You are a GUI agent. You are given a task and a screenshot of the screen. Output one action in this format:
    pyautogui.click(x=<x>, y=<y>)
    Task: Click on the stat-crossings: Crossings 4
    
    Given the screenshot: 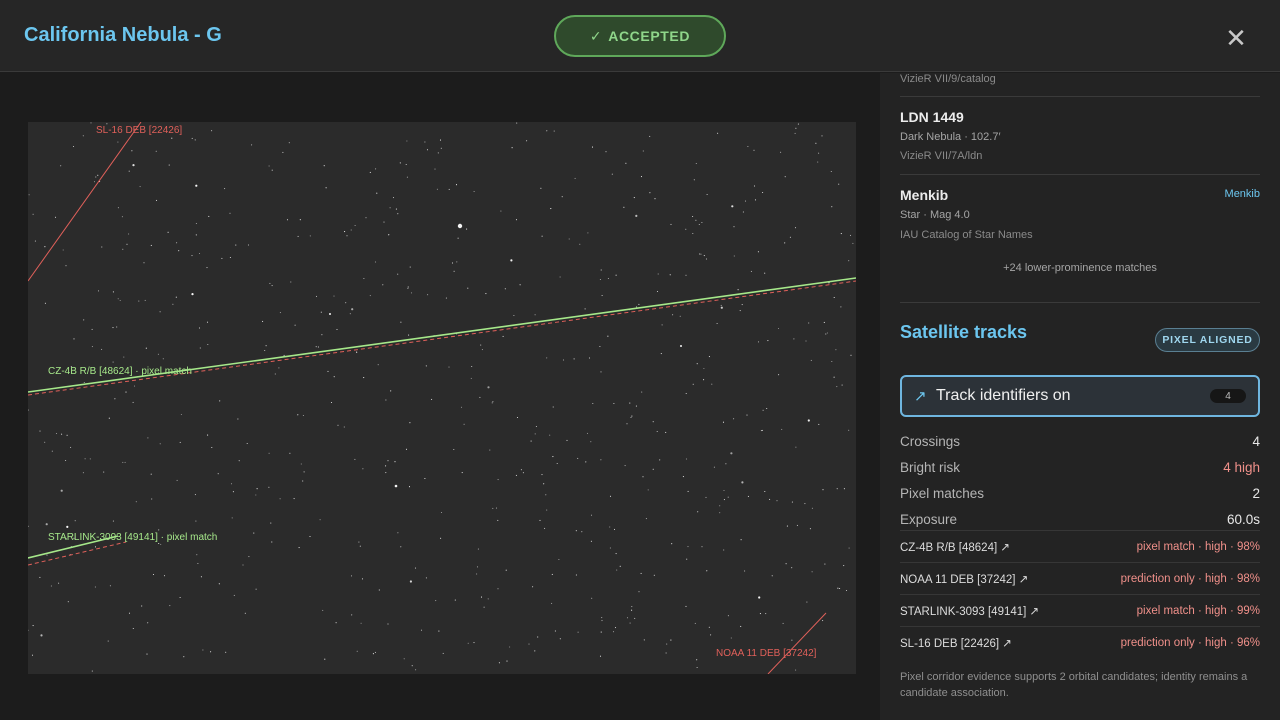 What is the action you would take?
    pyautogui.click(x=1080, y=443)
    